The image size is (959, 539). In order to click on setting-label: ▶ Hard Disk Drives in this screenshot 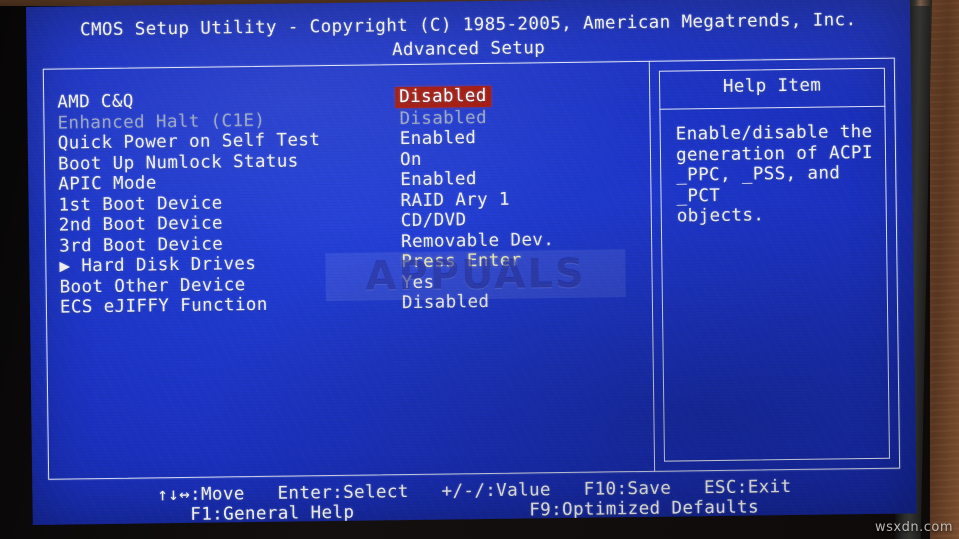, I will do `click(157, 265)`.